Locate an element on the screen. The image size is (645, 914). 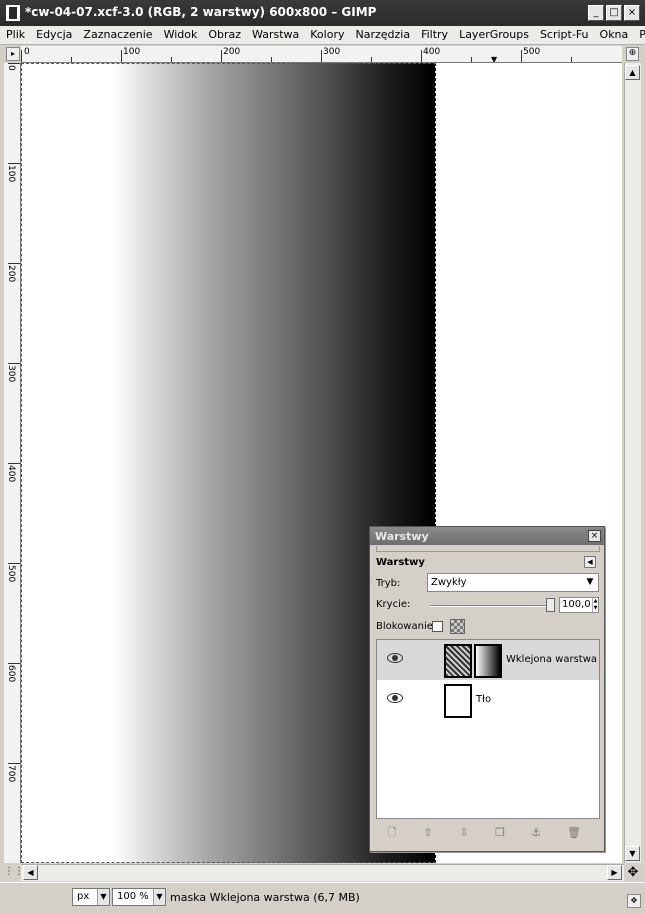
status-message: maska Wklejona warstwa (6,7 MB) is located at coordinates (265, 897).